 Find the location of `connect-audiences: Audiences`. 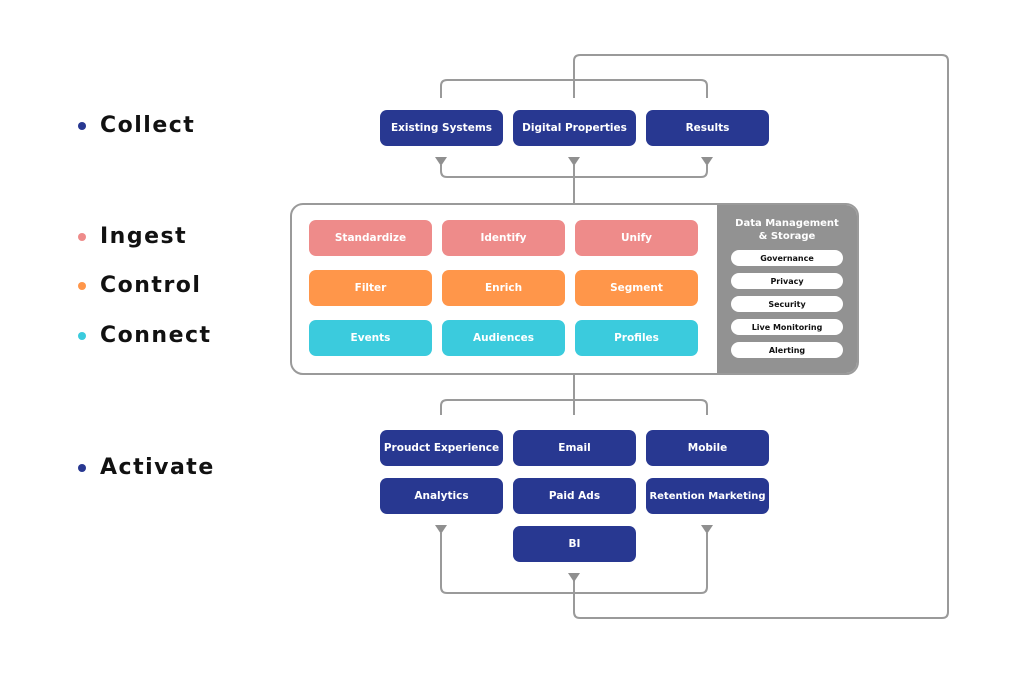

connect-audiences: Audiences is located at coordinates (503, 338).